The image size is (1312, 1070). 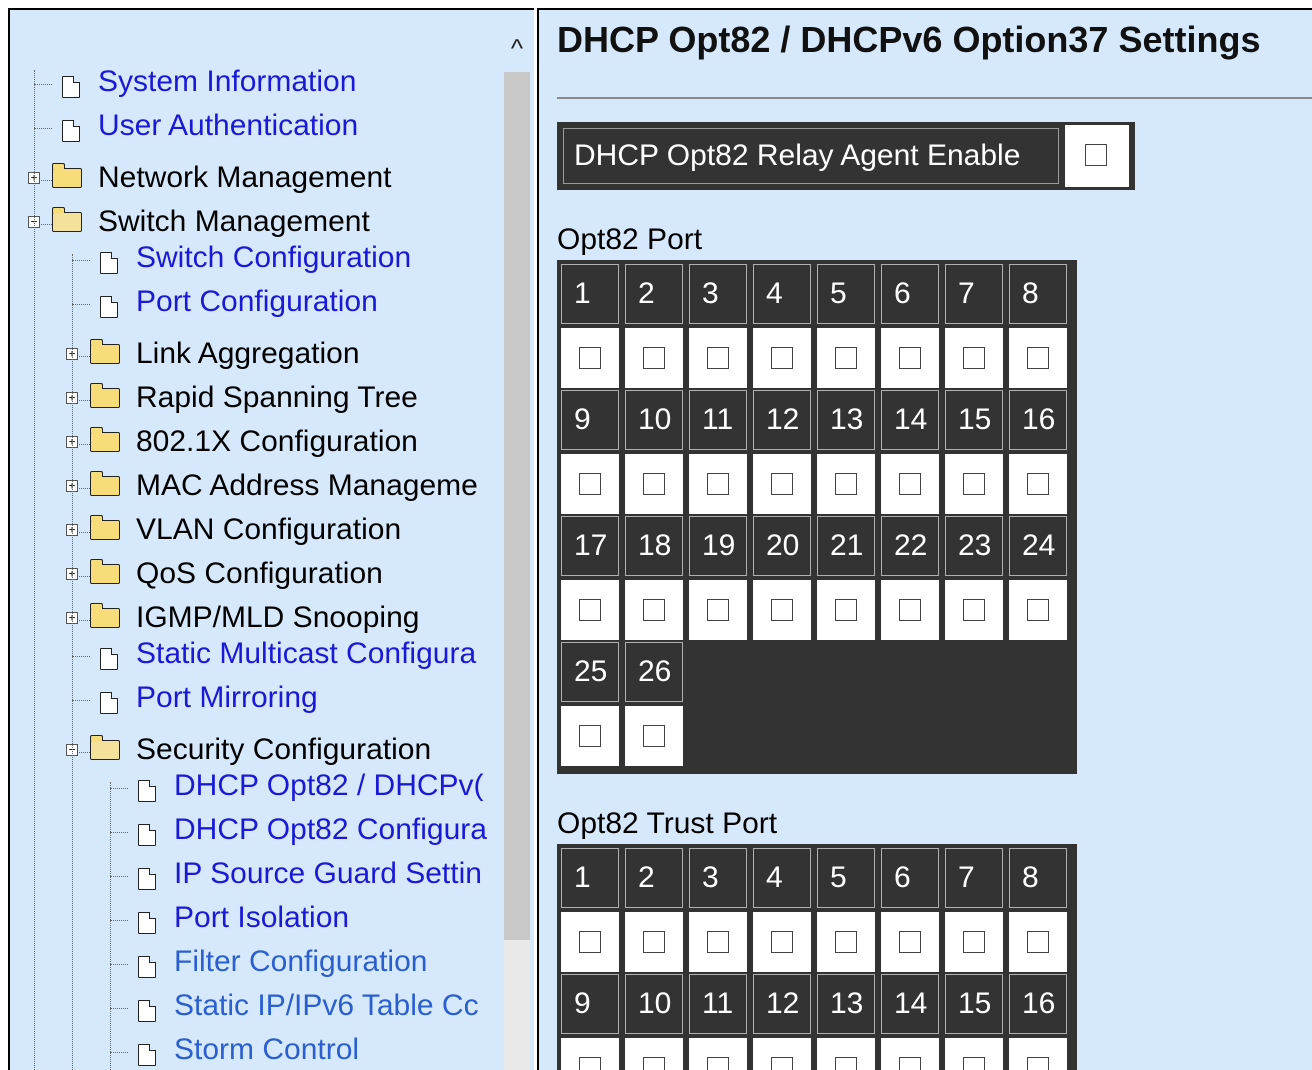 I want to click on nav-link-17: DHCP Opt82 Configura, so click(x=255, y=830).